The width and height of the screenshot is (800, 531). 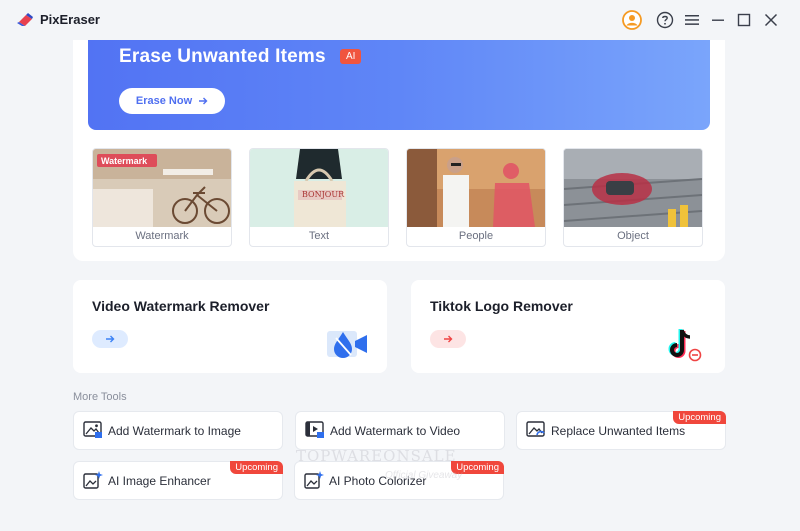 I want to click on tool-label: Add Watermark to Image, so click(x=174, y=431).